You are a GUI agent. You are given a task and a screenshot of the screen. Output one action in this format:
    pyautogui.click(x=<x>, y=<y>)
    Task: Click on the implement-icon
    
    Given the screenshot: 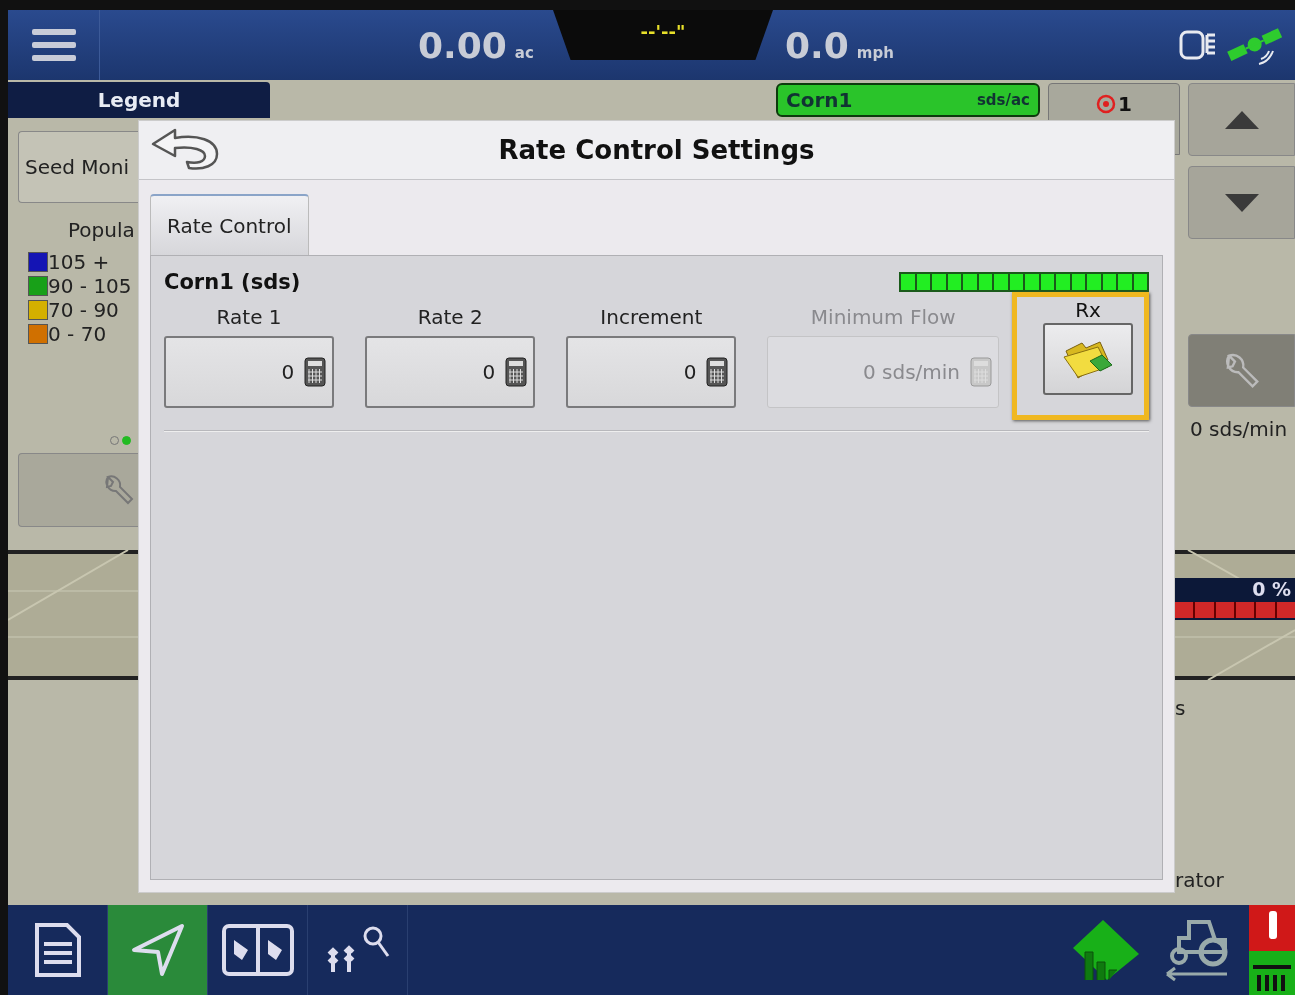 What is the action you would take?
    pyautogui.click(x=1272, y=950)
    